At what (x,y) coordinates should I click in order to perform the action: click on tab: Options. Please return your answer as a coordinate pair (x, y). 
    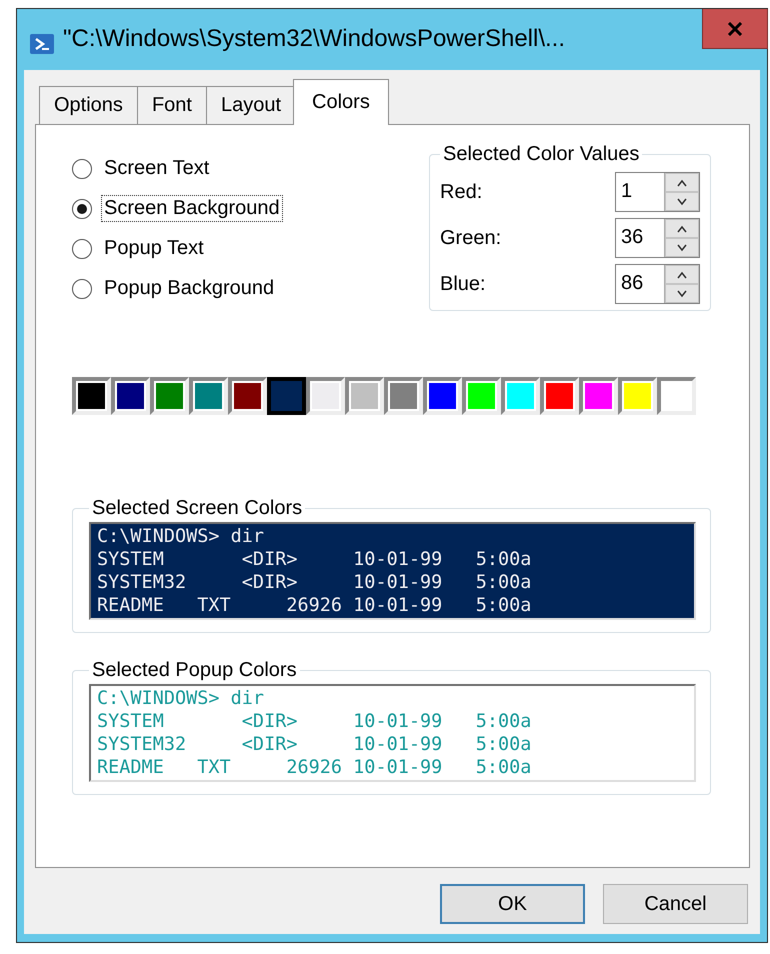
    Looking at the image, I should click on (88, 105).